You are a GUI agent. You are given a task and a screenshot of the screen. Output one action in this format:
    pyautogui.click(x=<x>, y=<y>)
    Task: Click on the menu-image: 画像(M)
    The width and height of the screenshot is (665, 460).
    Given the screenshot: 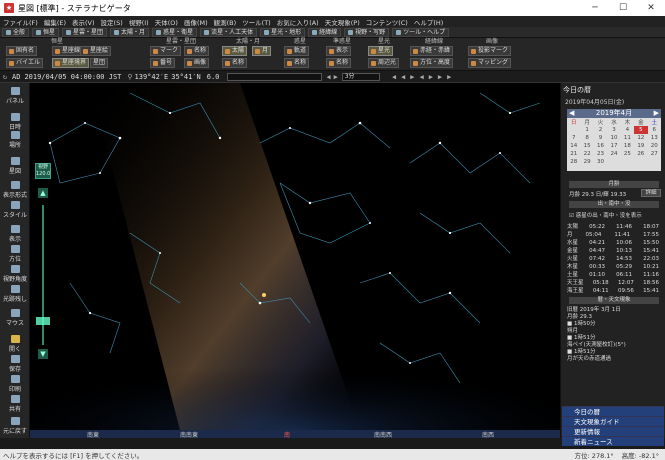 What is the action you would take?
    pyautogui.click(x=196, y=22)
    